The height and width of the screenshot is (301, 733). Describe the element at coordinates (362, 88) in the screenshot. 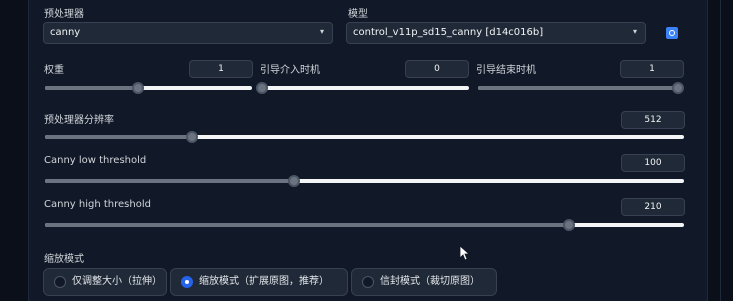

I see `guidance-start-slider` at that location.